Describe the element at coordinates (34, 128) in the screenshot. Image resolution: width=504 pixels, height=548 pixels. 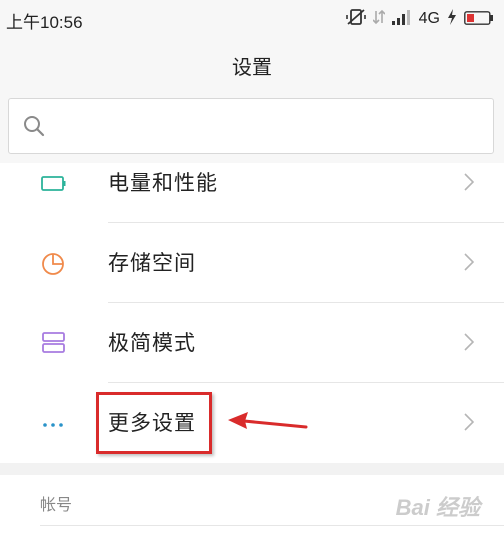
I see `search-icon` at that location.